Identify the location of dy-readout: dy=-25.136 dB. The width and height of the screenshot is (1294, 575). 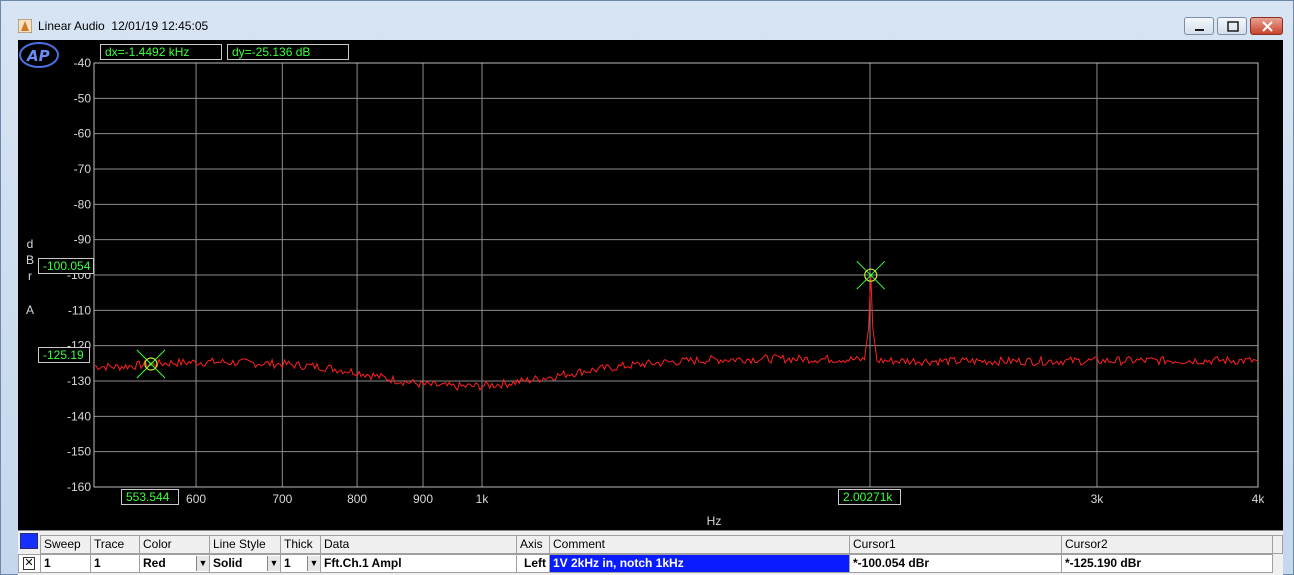
(288, 52).